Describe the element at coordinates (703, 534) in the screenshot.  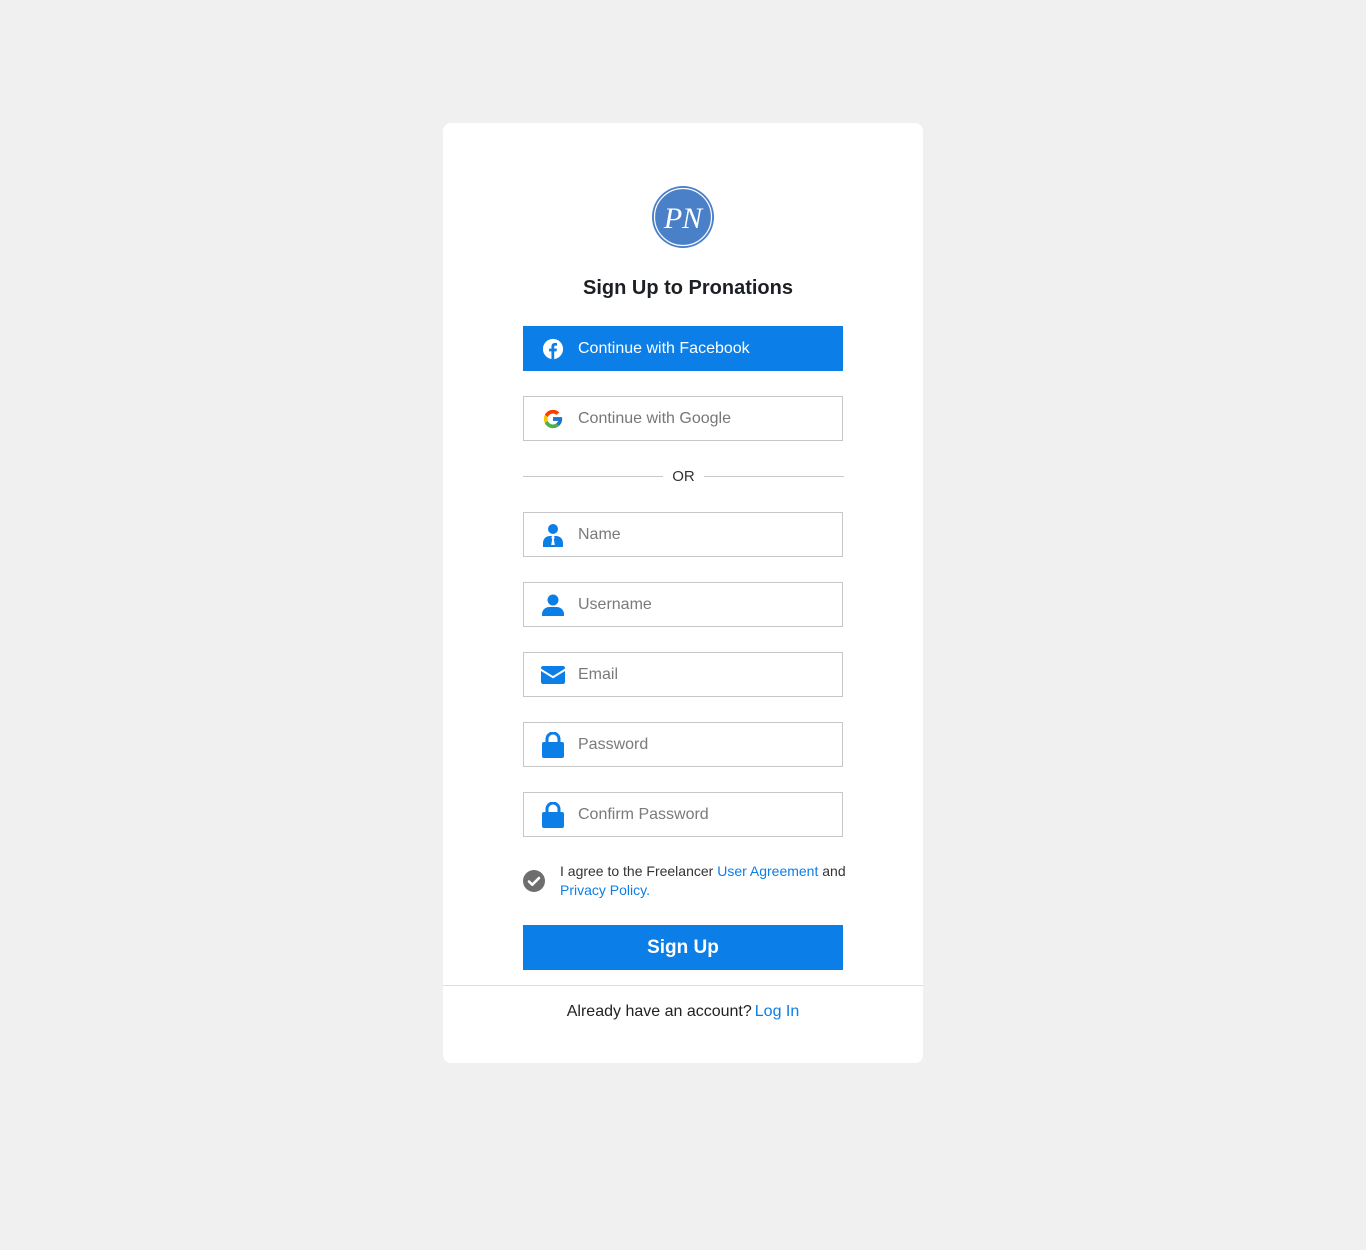
I see `name-input` at that location.